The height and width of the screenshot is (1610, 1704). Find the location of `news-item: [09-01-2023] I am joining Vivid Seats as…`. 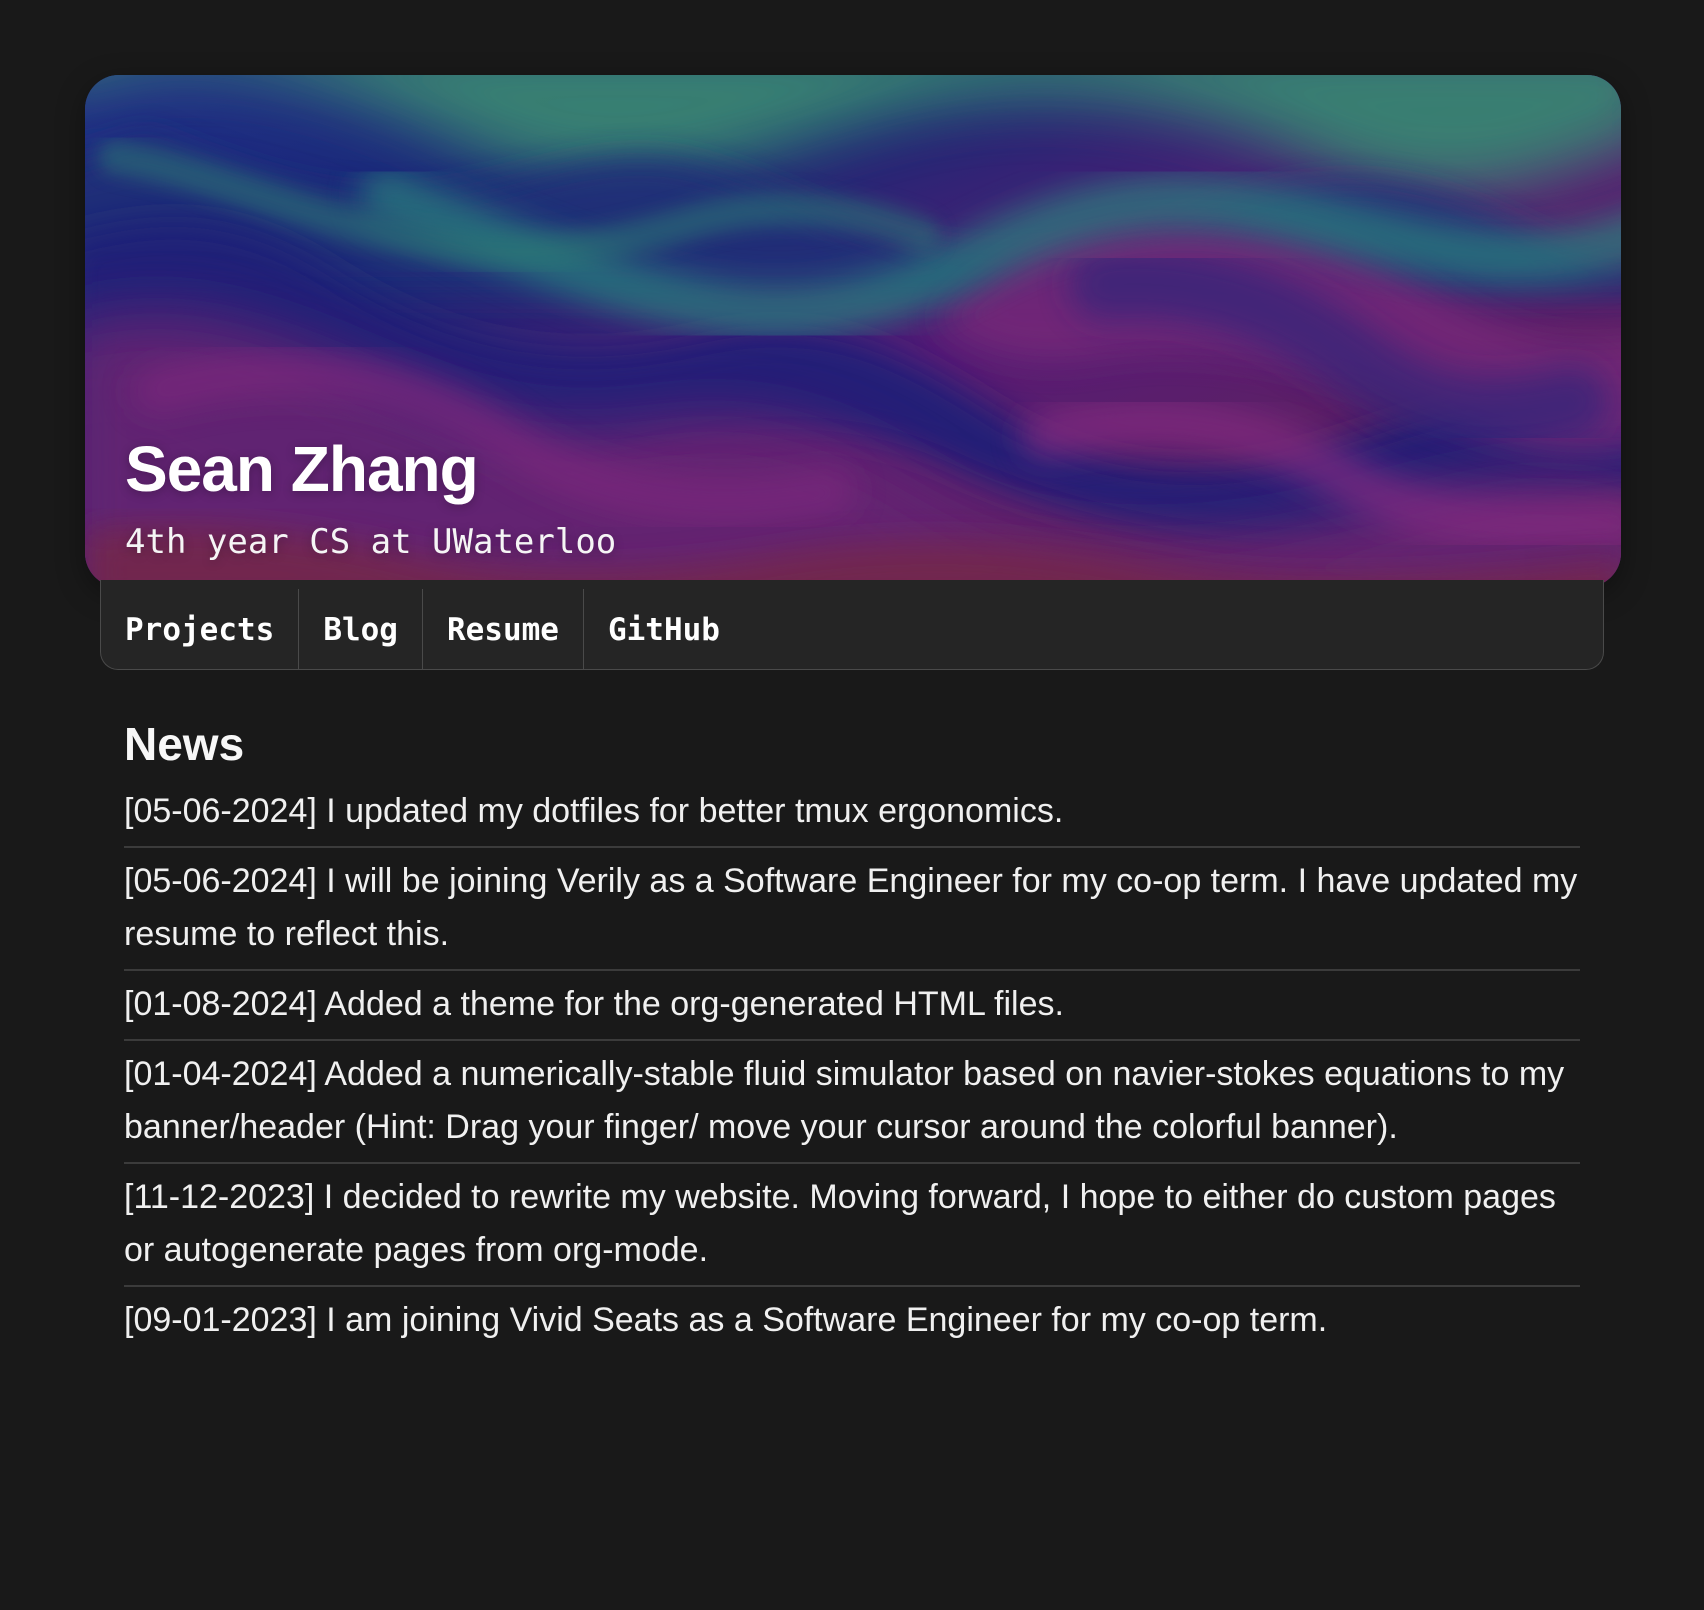

news-item: [09-01-2023] I am joining Vivid Seats as… is located at coordinates (726, 1320).